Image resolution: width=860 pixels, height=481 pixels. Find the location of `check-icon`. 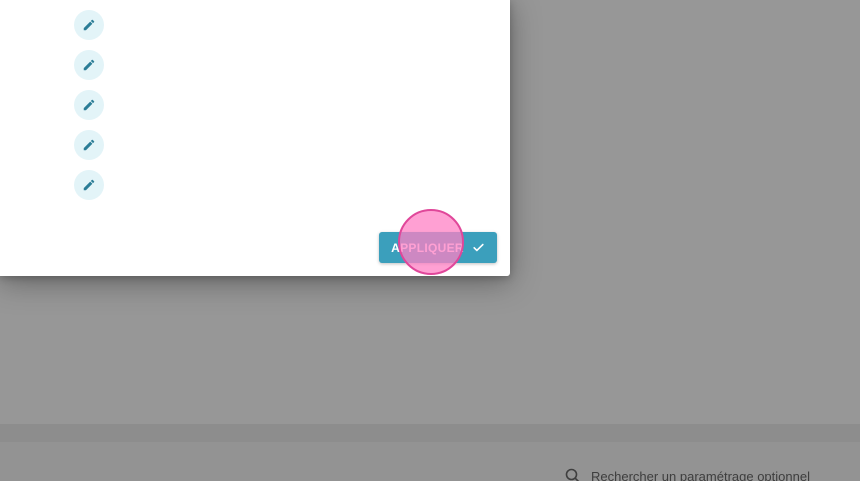

check-icon is located at coordinates (478, 247).